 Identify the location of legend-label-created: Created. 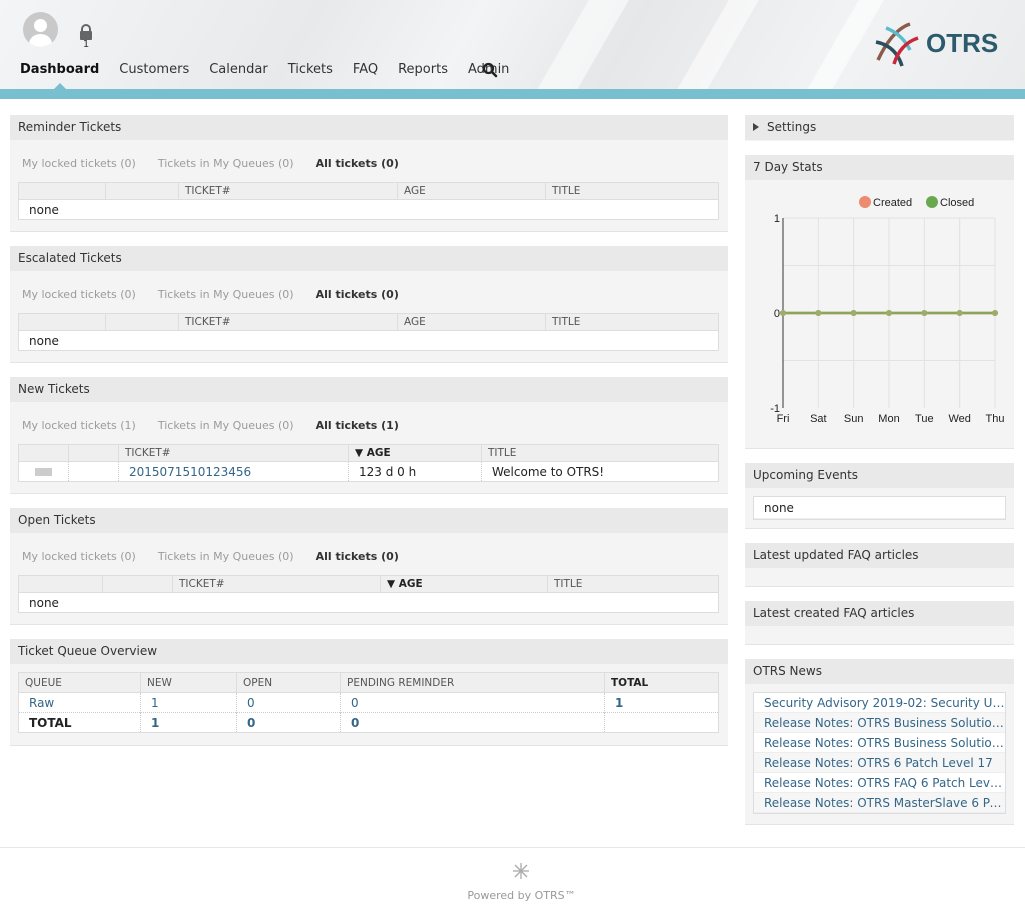
(892, 203).